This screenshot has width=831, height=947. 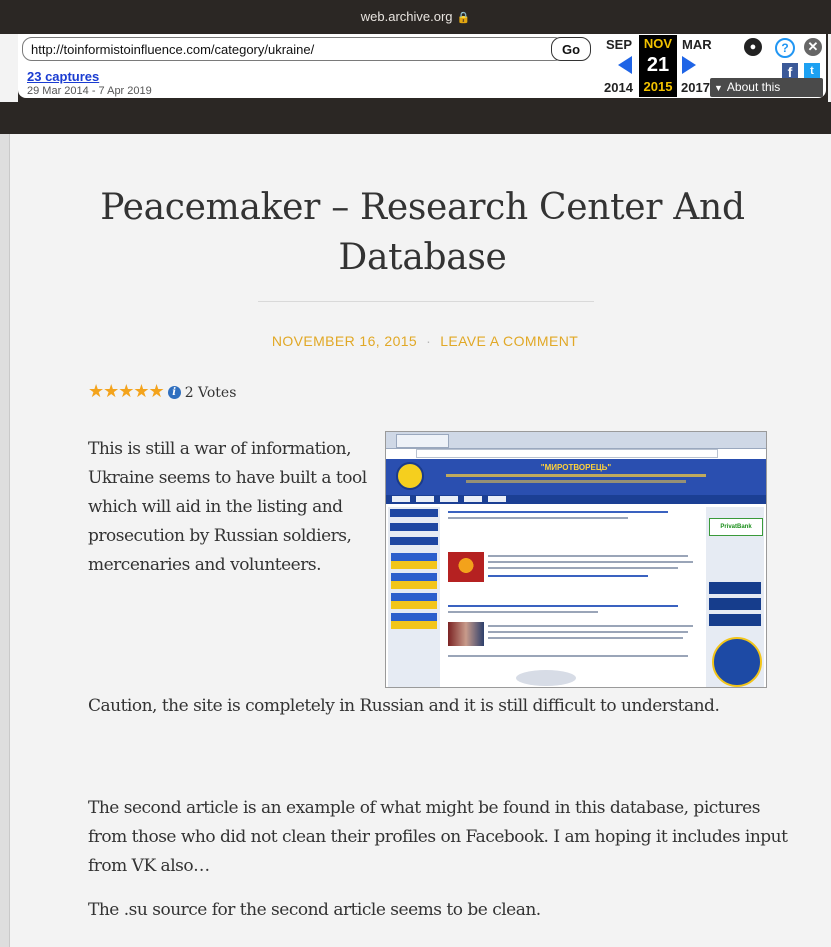 I want to click on screenshot-bank-number, so click(x=735, y=541).